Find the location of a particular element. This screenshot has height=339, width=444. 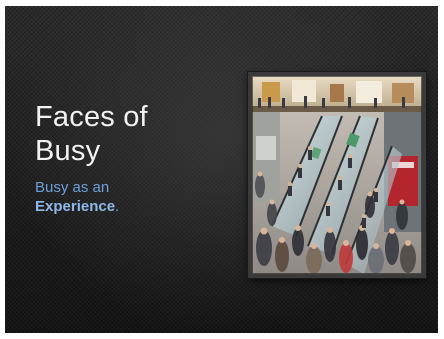

slide-subtitle: Busy as an Experience. is located at coordinates (135, 197).